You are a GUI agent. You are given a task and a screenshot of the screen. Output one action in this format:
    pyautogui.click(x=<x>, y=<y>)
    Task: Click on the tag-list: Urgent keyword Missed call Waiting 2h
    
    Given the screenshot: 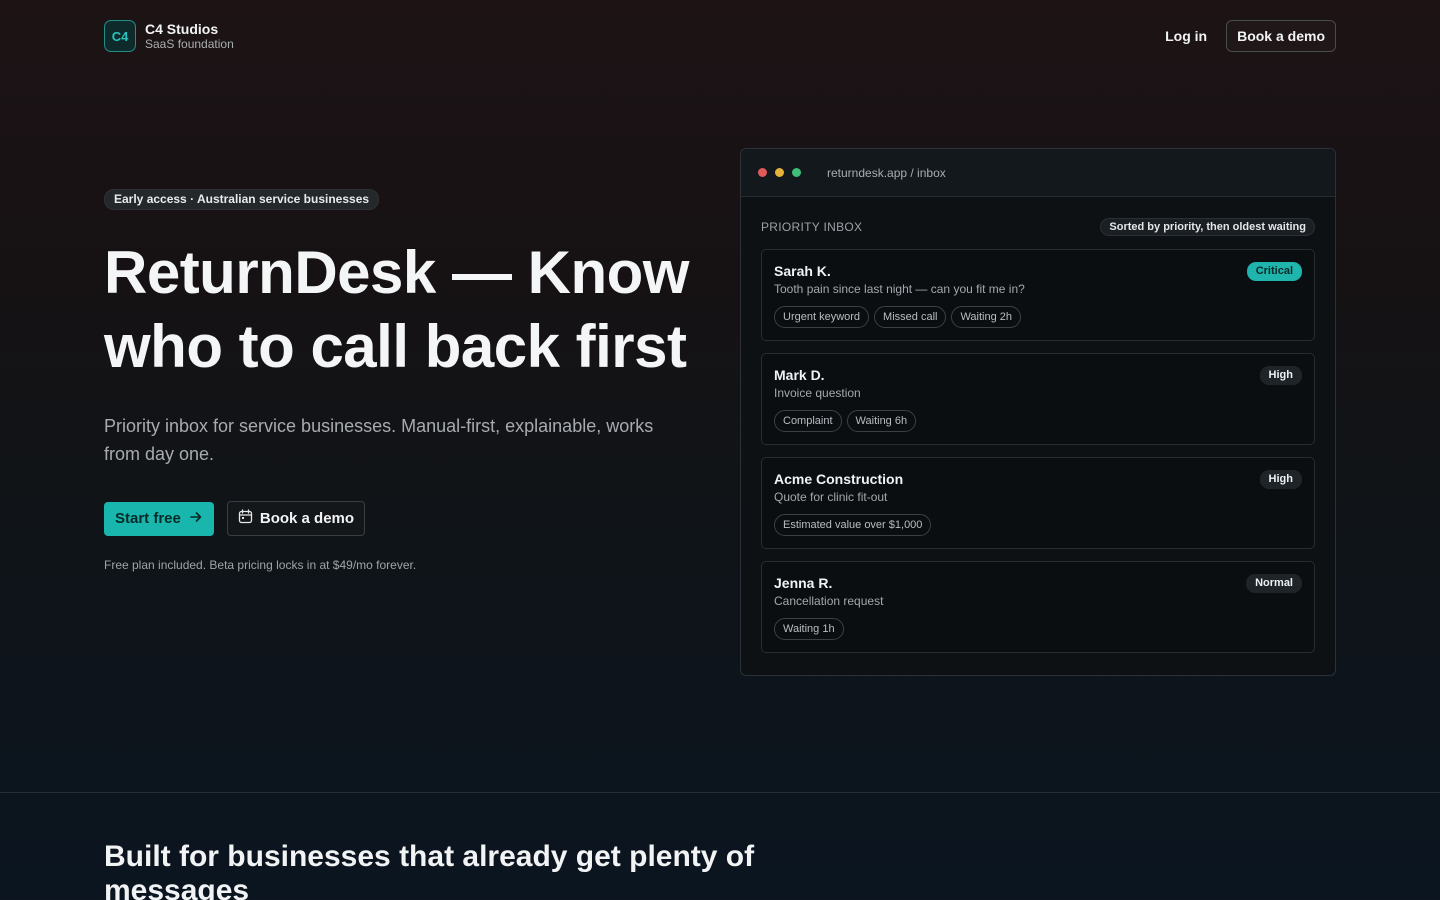 What is the action you would take?
    pyautogui.click(x=1038, y=317)
    